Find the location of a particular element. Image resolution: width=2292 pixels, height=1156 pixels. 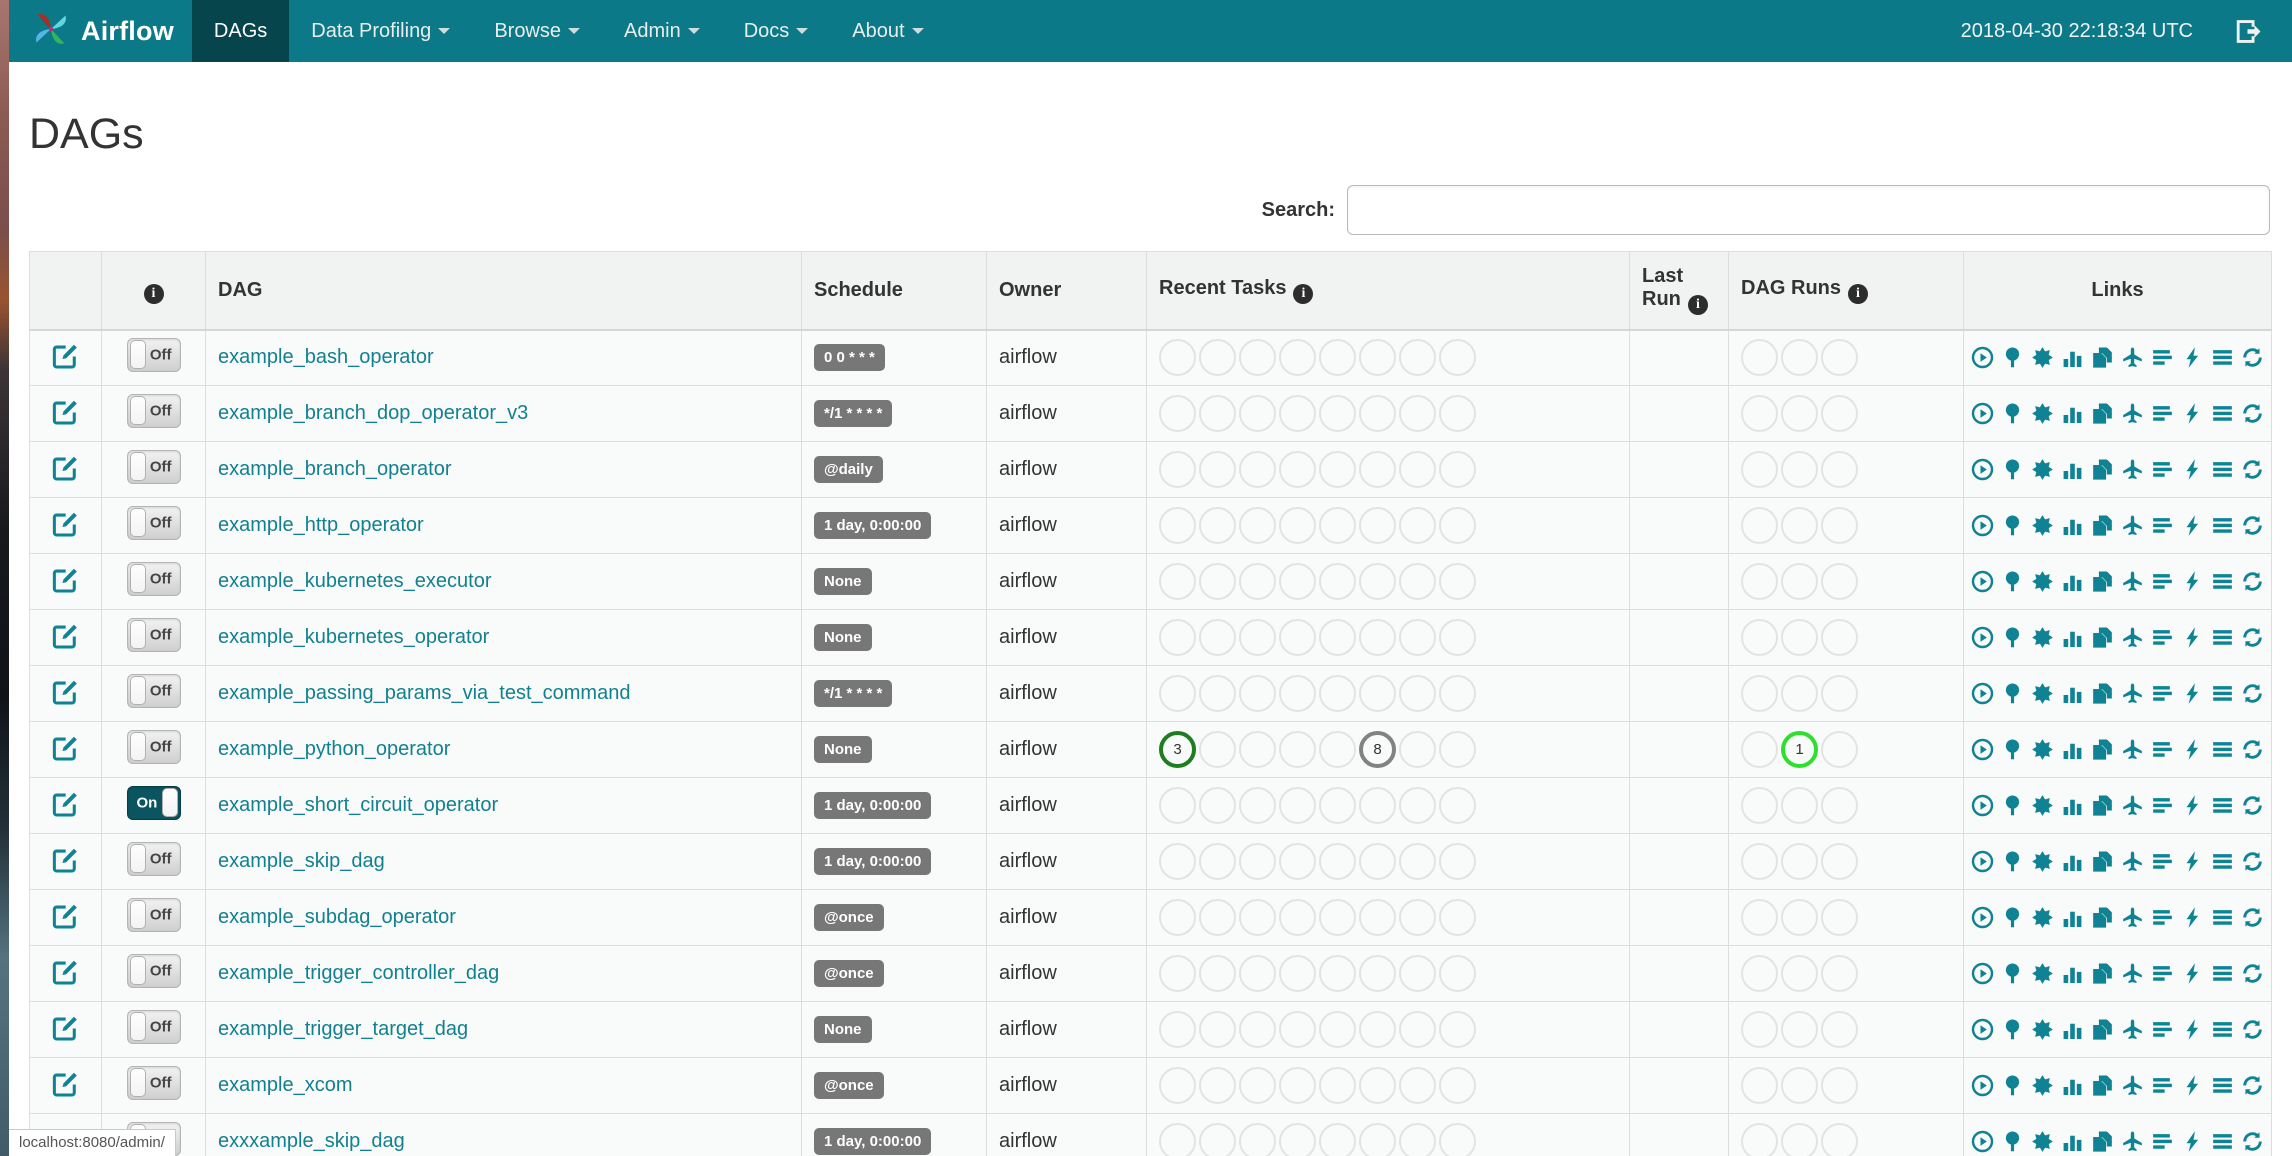

brand-home-link: Airflow is located at coordinates (100, 31).